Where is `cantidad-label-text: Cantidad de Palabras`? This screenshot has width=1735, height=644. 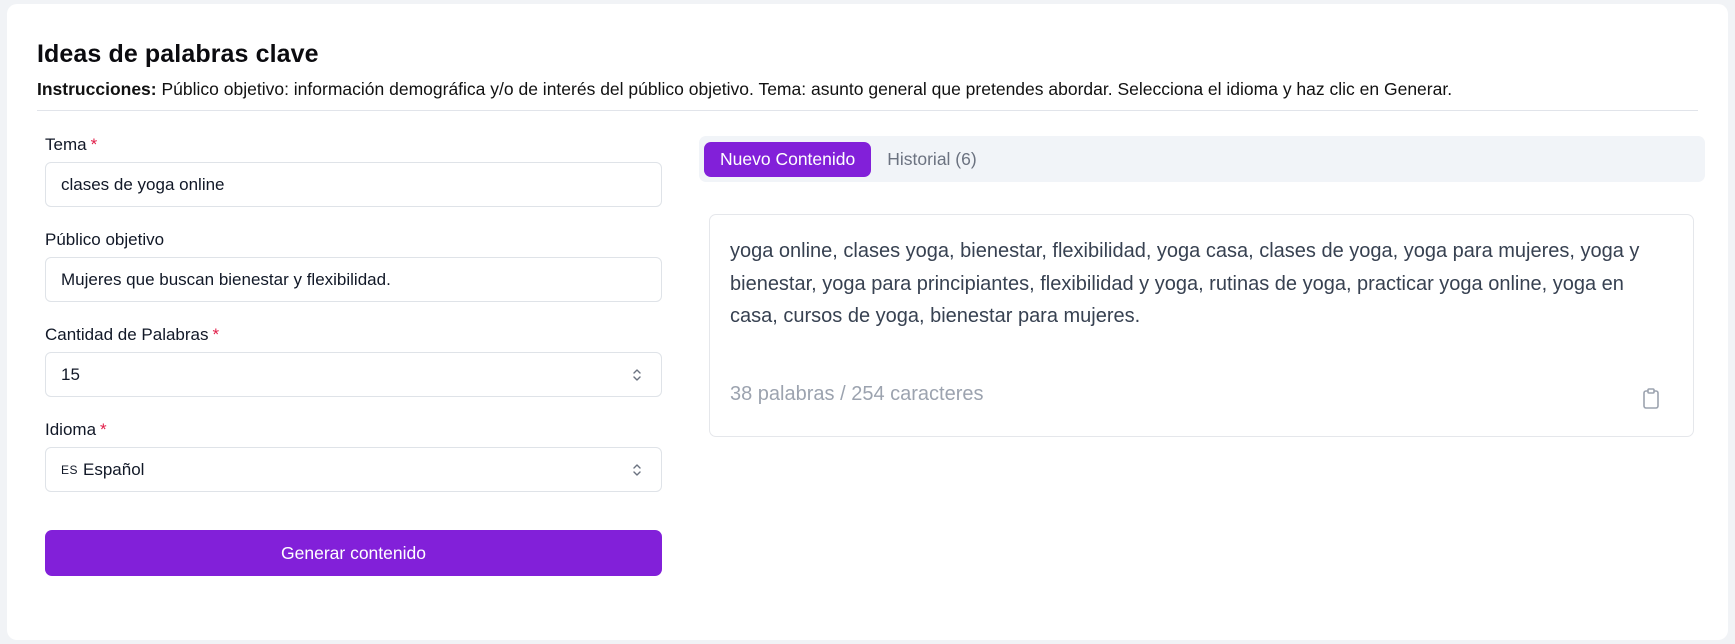
cantidad-label-text: Cantidad de Palabras is located at coordinates (127, 334).